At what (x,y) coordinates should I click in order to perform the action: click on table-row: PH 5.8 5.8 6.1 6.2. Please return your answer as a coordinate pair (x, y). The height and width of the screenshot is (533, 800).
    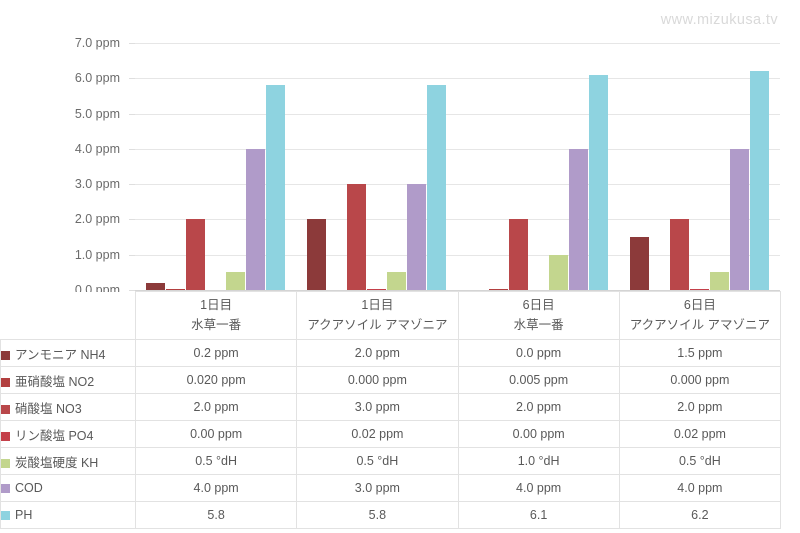
    Looking at the image, I should click on (391, 515).